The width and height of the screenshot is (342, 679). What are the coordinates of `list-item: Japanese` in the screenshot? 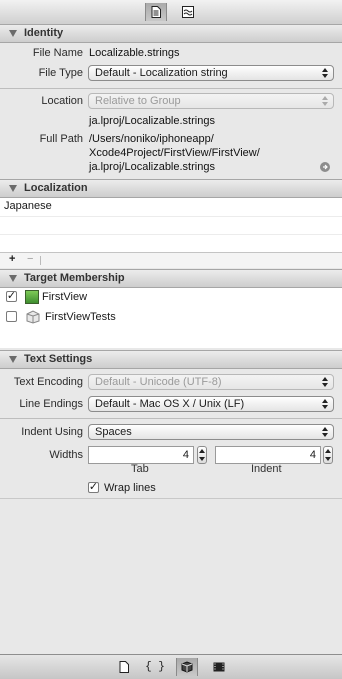 It's located at (28, 206).